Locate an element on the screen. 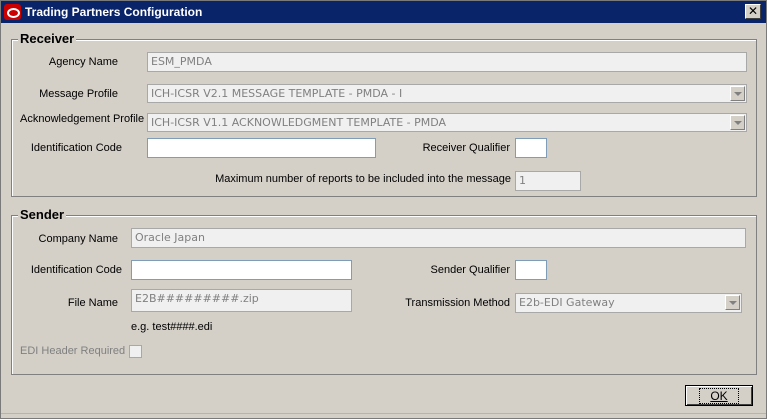  company-name-label: Company Name is located at coordinates (78, 239).